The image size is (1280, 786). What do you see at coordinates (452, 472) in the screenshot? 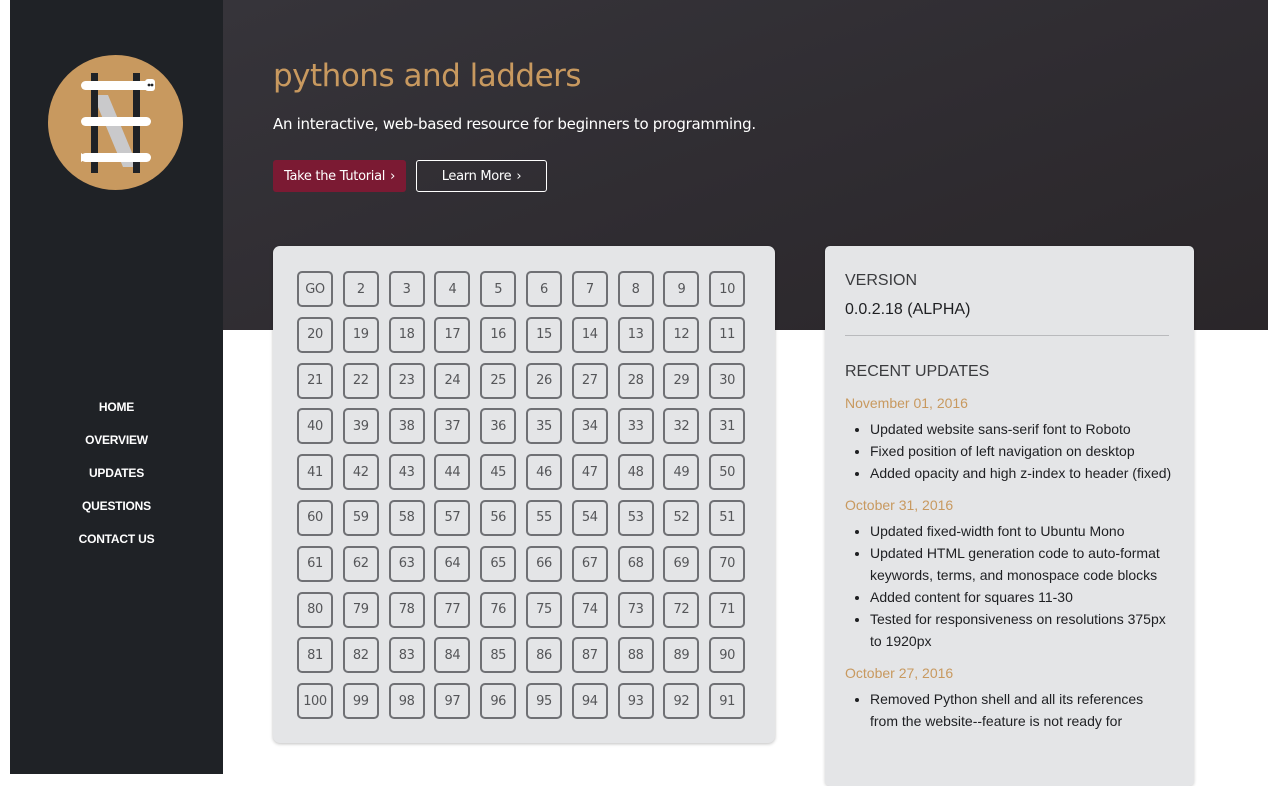
I see `board-square: 44` at bounding box center [452, 472].